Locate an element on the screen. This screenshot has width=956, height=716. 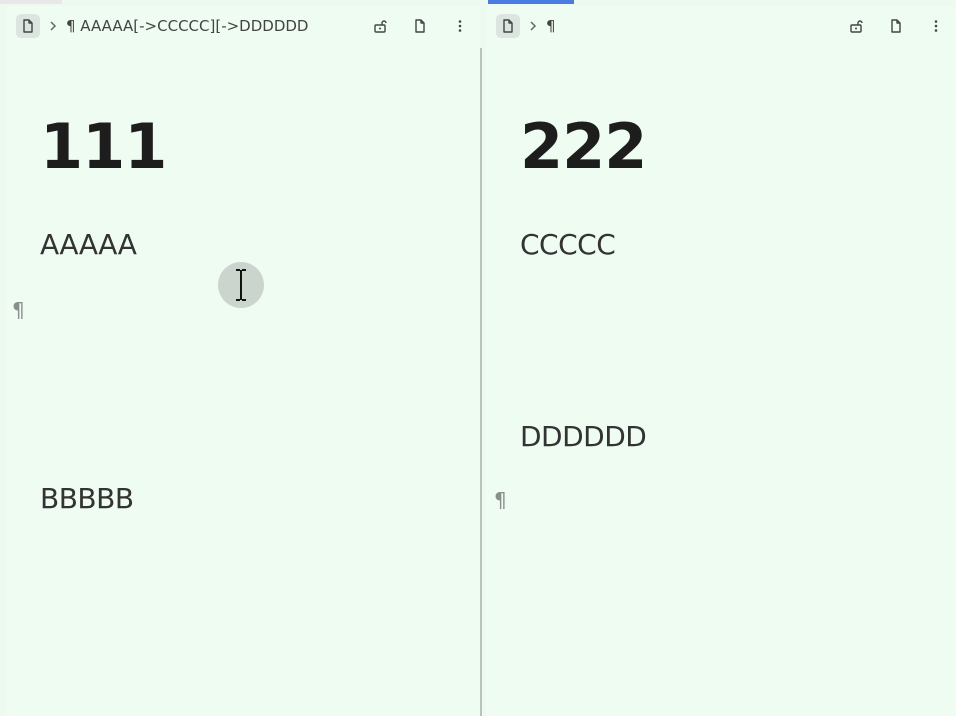
heading-right: 222 is located at coordinates (583, 146).